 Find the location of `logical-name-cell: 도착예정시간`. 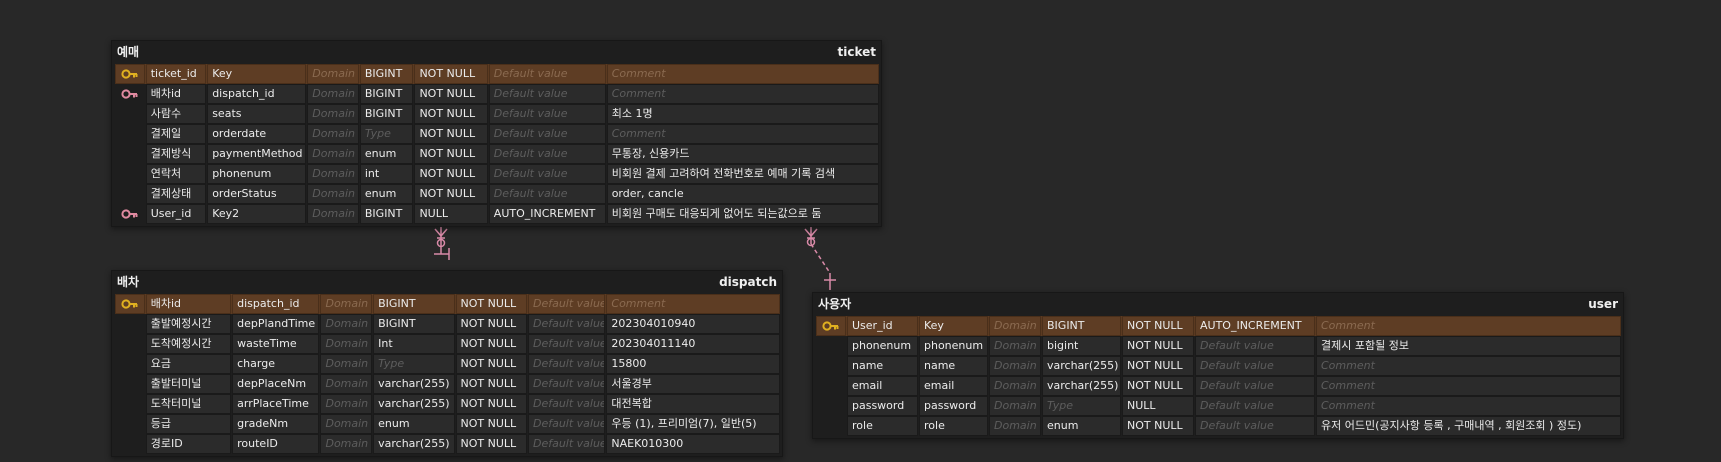

logical-name-cell: 도착예정시간 is located at coordinates (188, 344).